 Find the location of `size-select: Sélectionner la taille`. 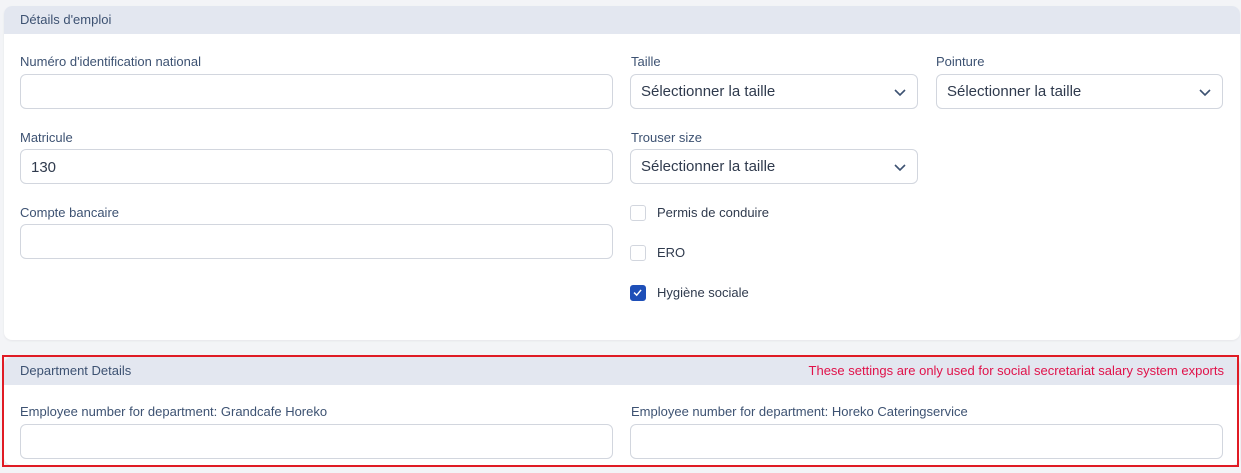

size-select: Sélectionner la taille is located at coordinates (774, 91).